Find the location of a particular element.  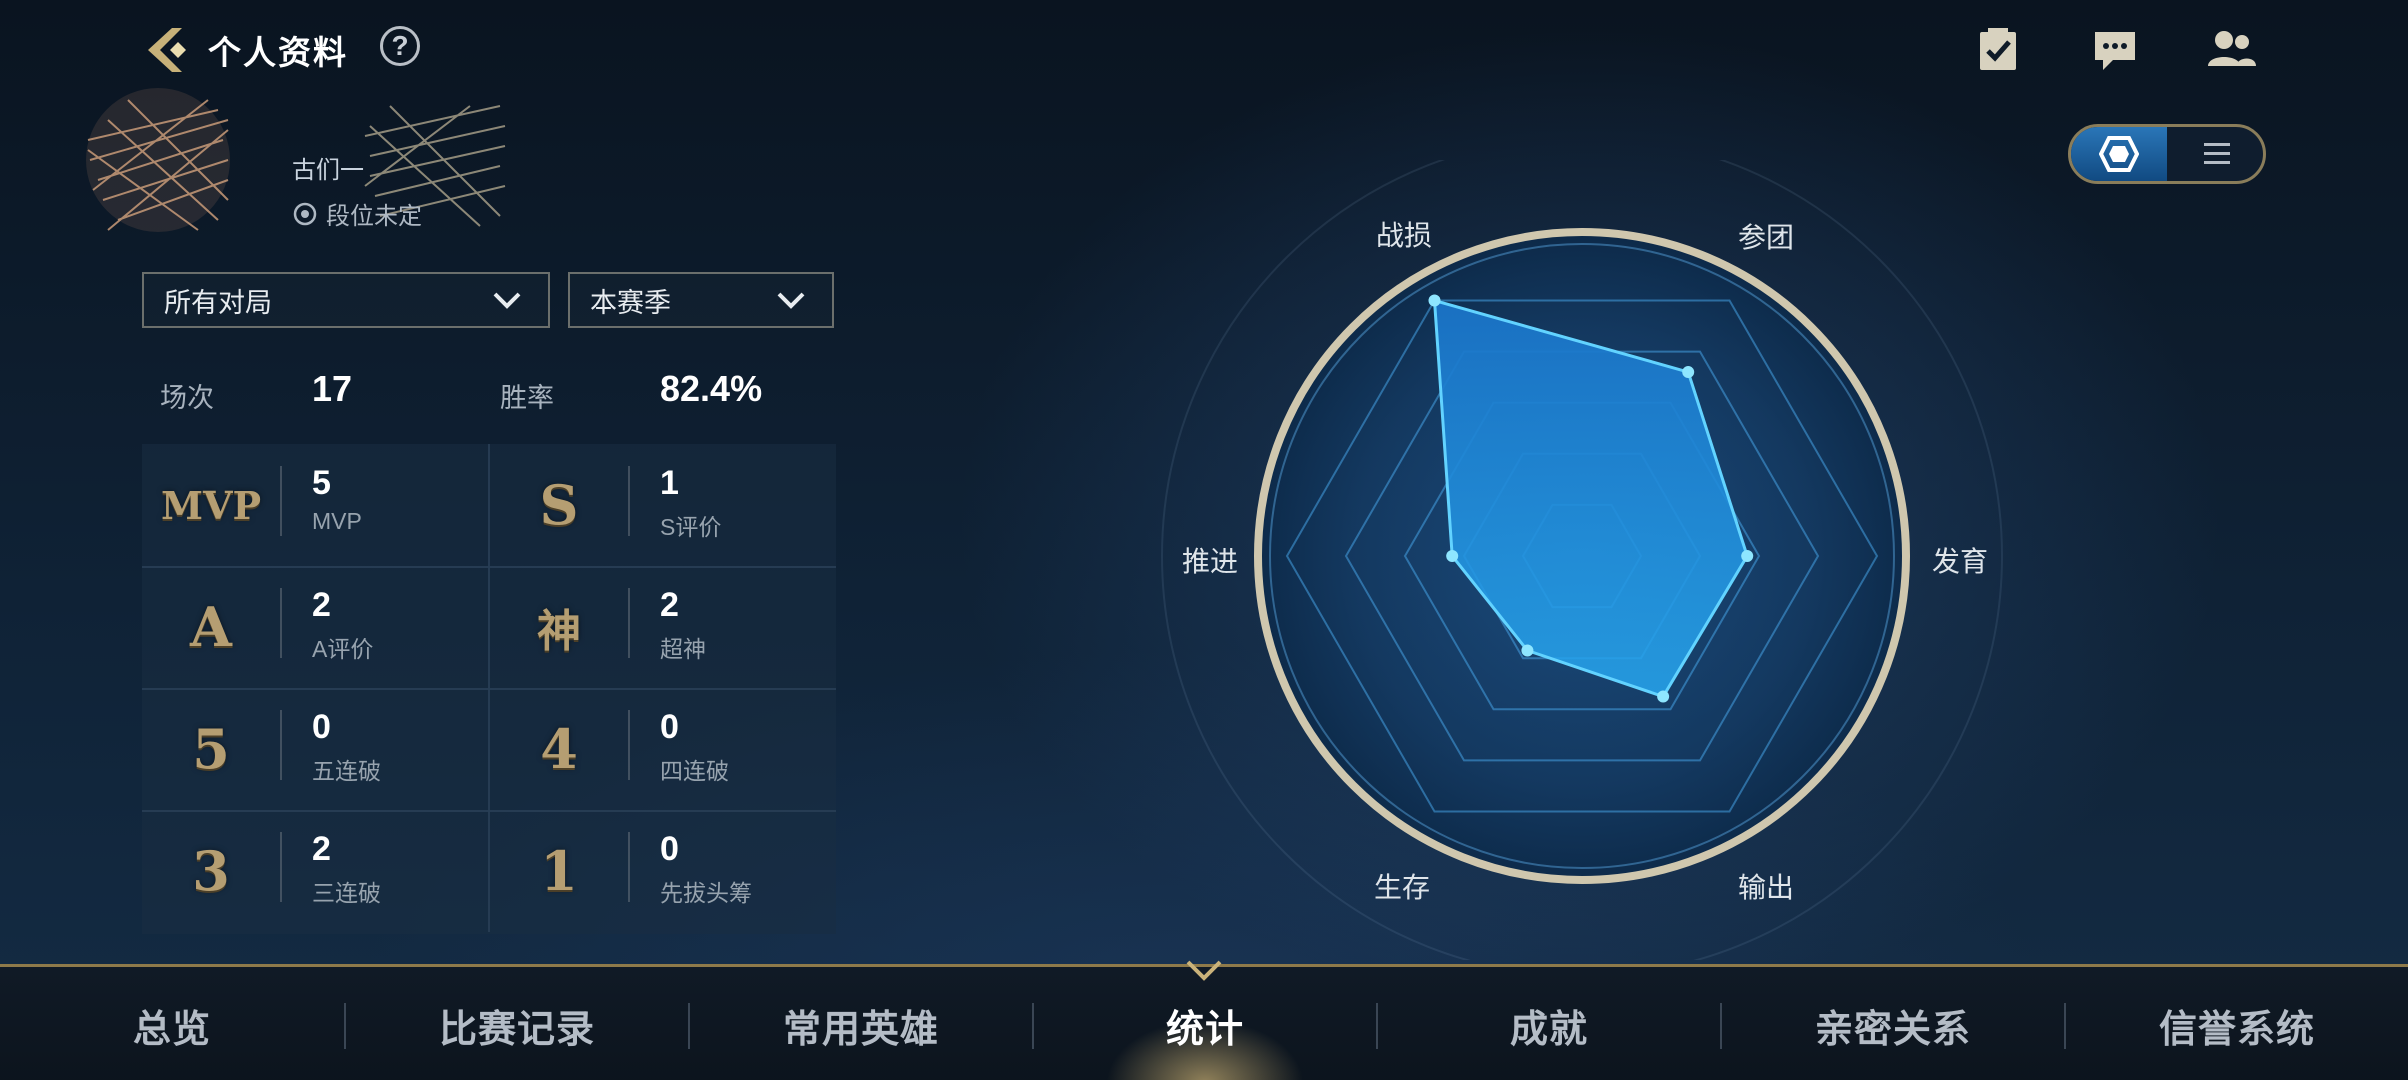

list-icon is located at coordinates (2217, 153).